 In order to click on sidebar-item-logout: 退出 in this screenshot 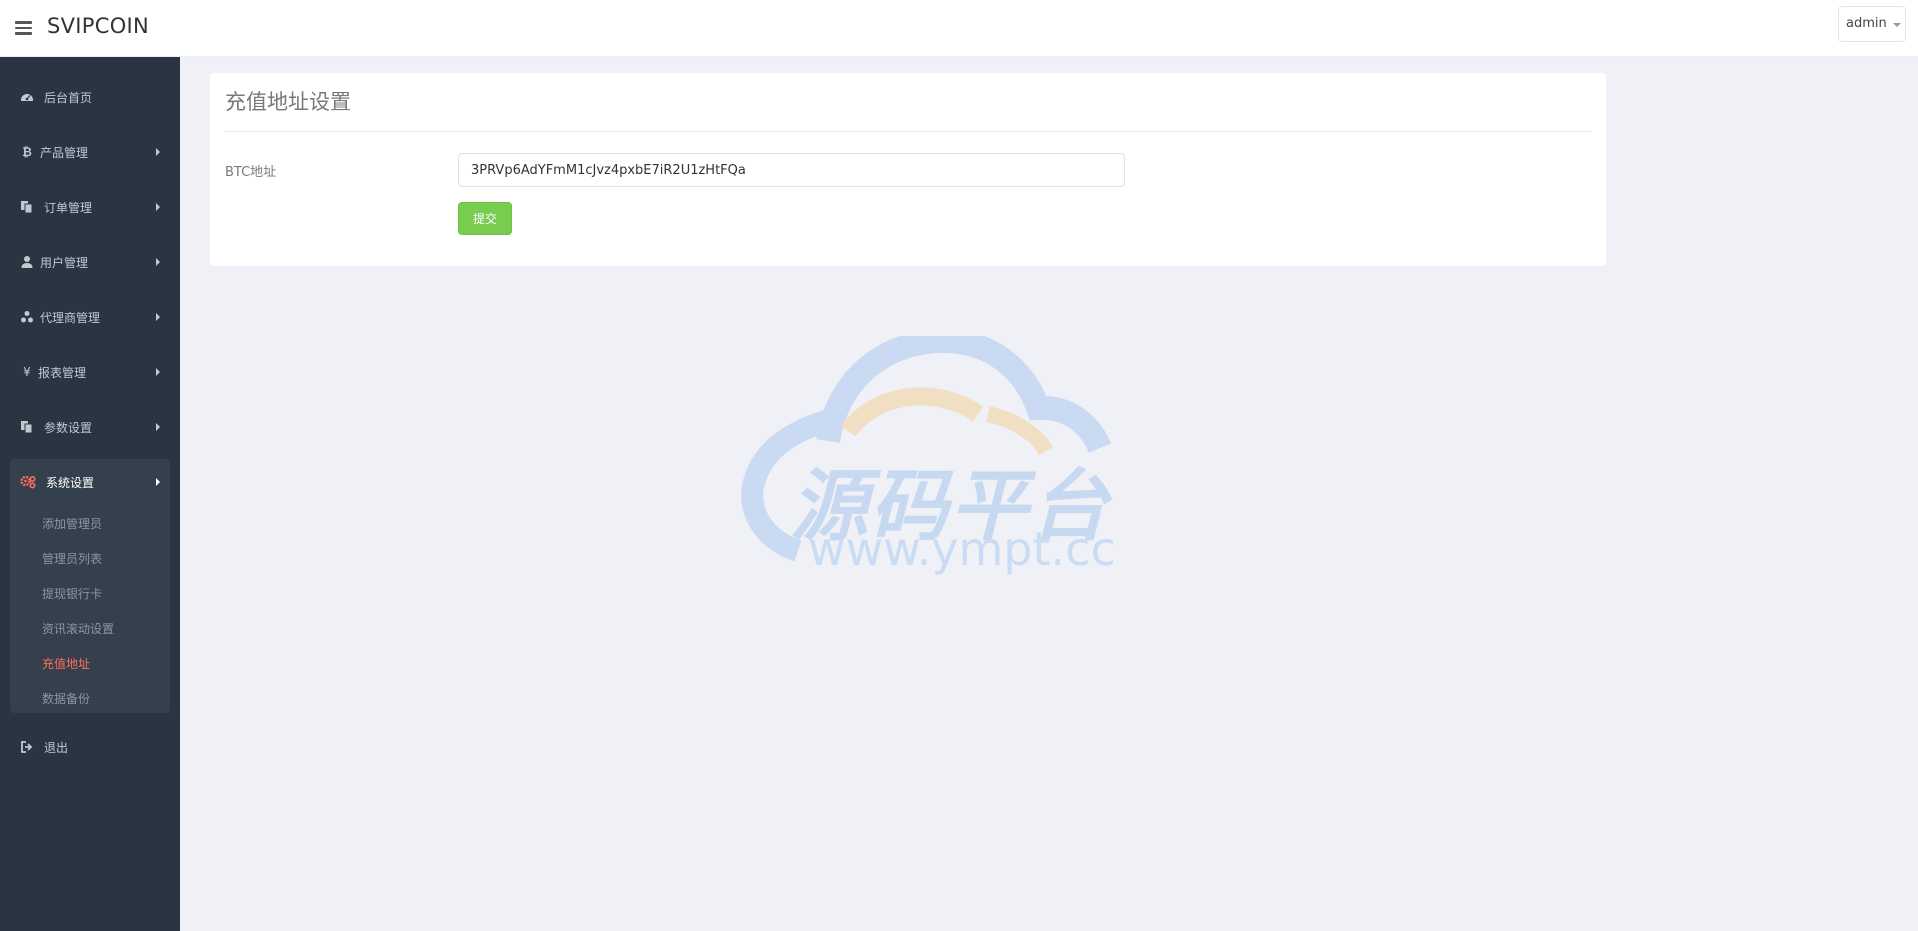, I will do `click(90, 747)`.